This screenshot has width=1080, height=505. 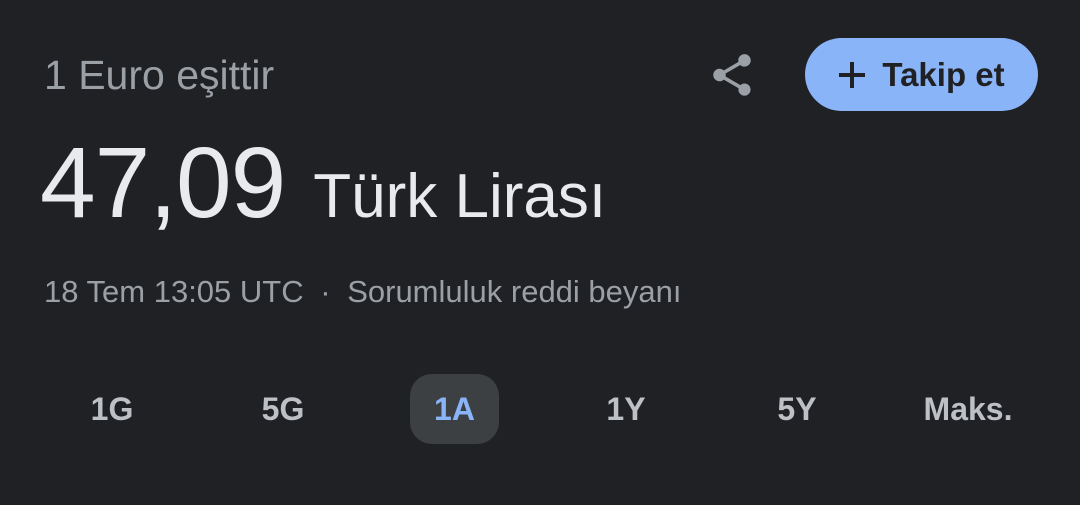 I want to click on follow-button: Takip et, so click(x=921, y=74).